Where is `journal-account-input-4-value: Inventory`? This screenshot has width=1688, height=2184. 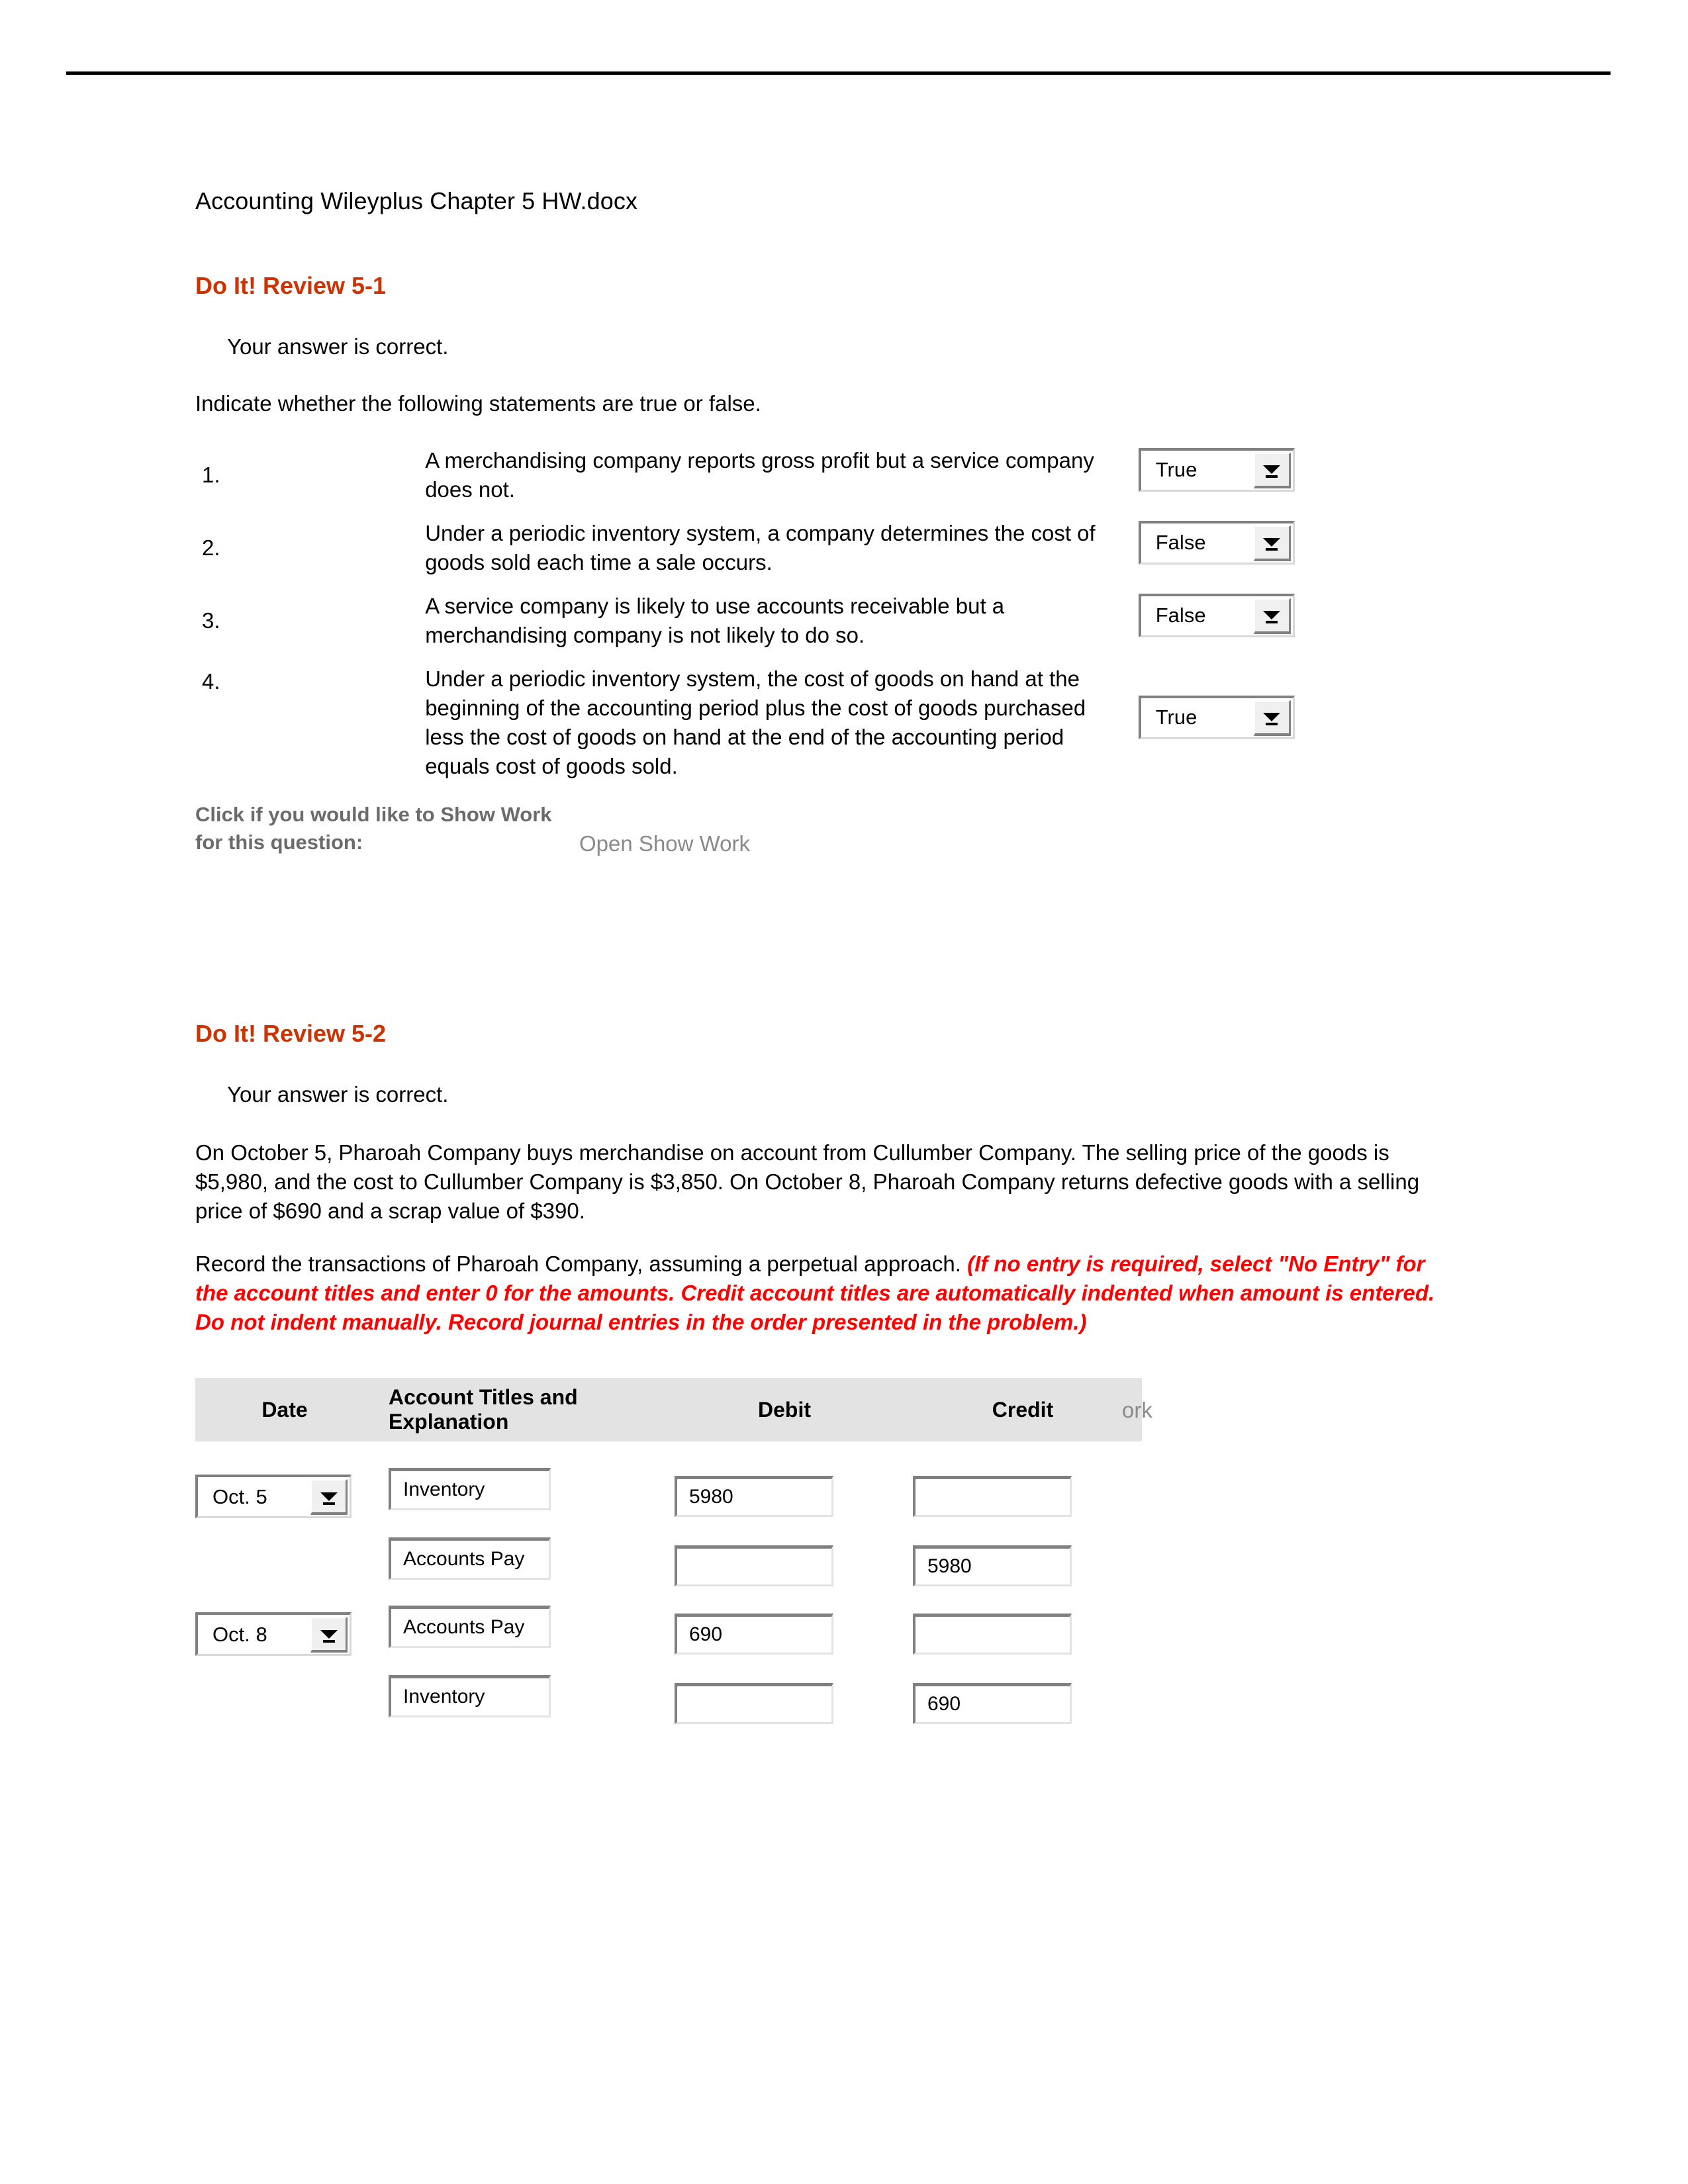
journal-account-input-4-value: Inventory is located at coordinates (444, 1696).